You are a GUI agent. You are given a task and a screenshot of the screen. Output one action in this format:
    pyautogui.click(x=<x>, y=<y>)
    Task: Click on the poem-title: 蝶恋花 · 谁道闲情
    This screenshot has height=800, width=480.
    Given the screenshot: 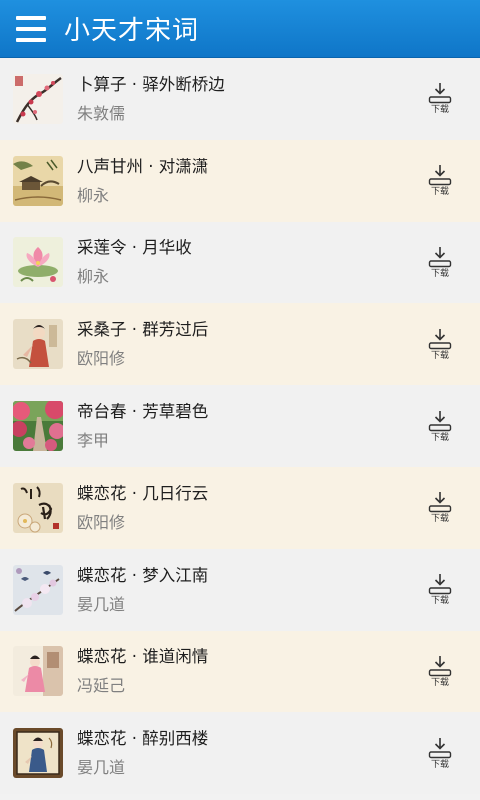 What is the action you would take?
    pyautogui.click(x=143, y=657)
    